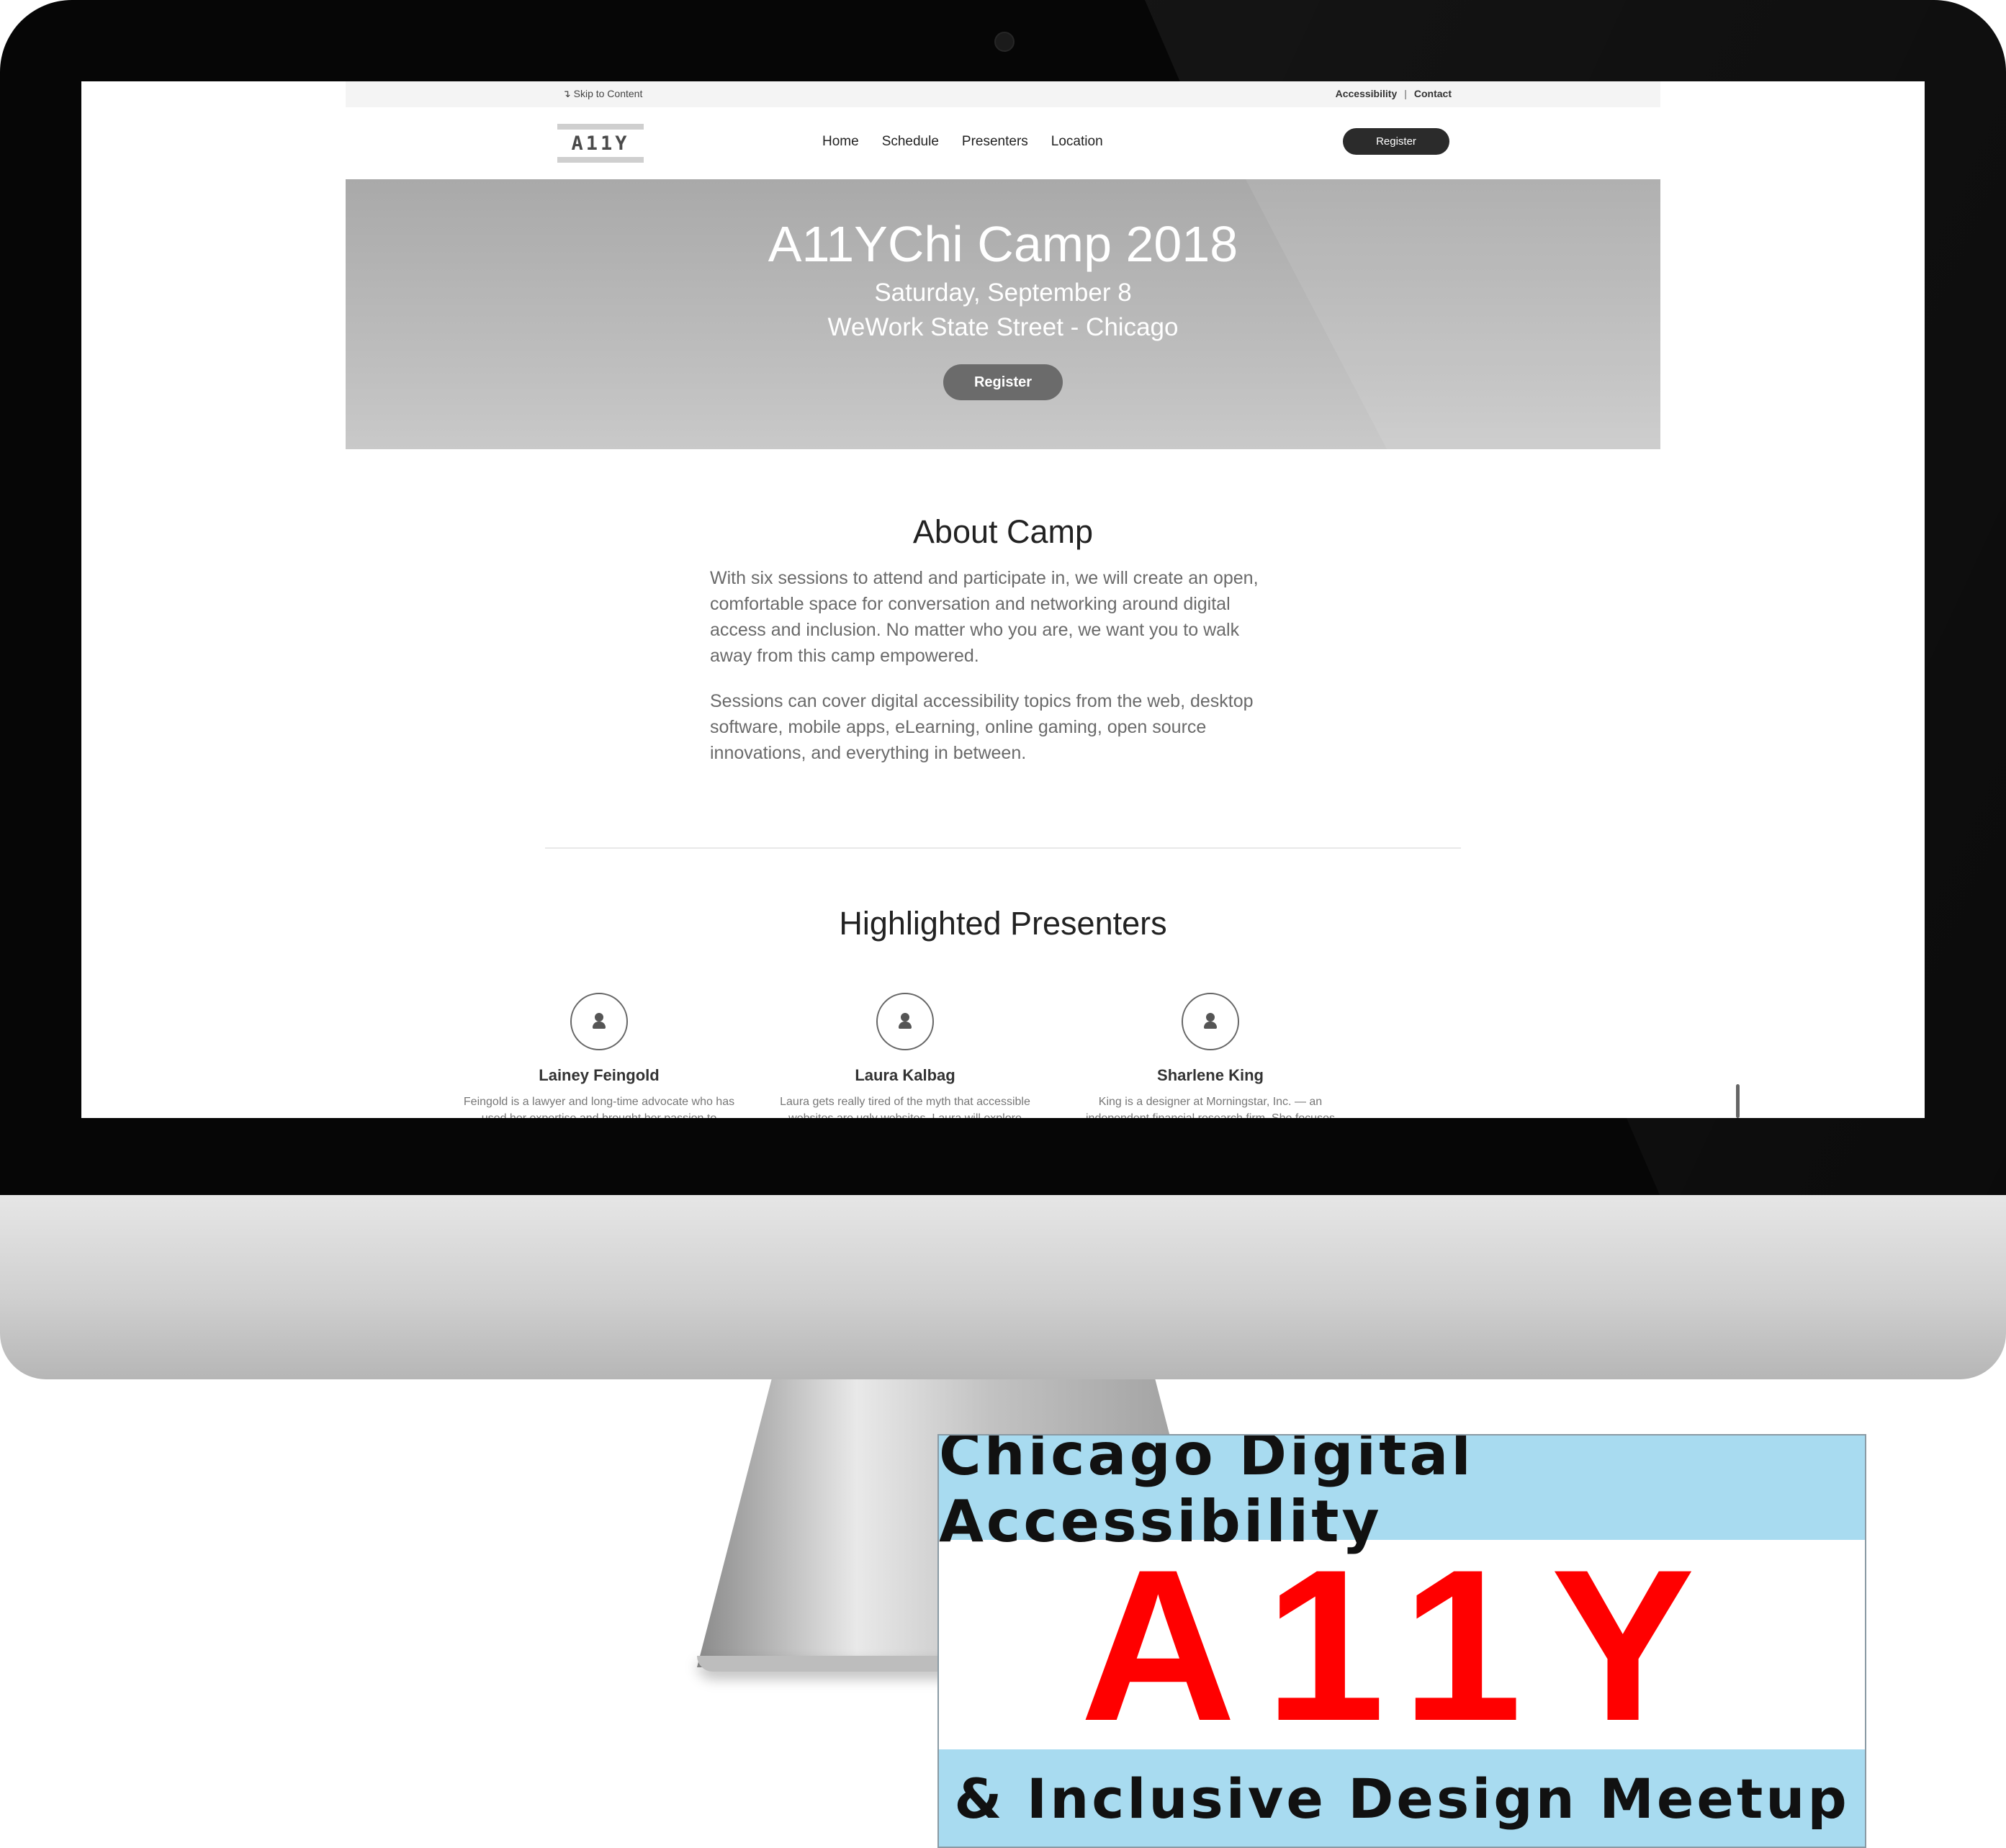 The height and width of the screenshot is (1848, 2006). Describe the element at coordinates (1003, 1287) in the screenshot. I see `monitor-chin` at that location.